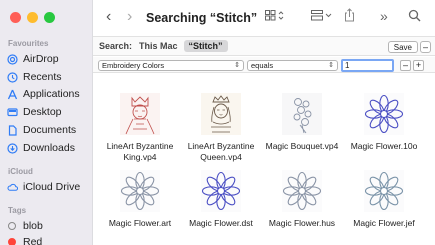  I want to click on file-name: LineArt Byzantine King.vp4, so click(140, 151).